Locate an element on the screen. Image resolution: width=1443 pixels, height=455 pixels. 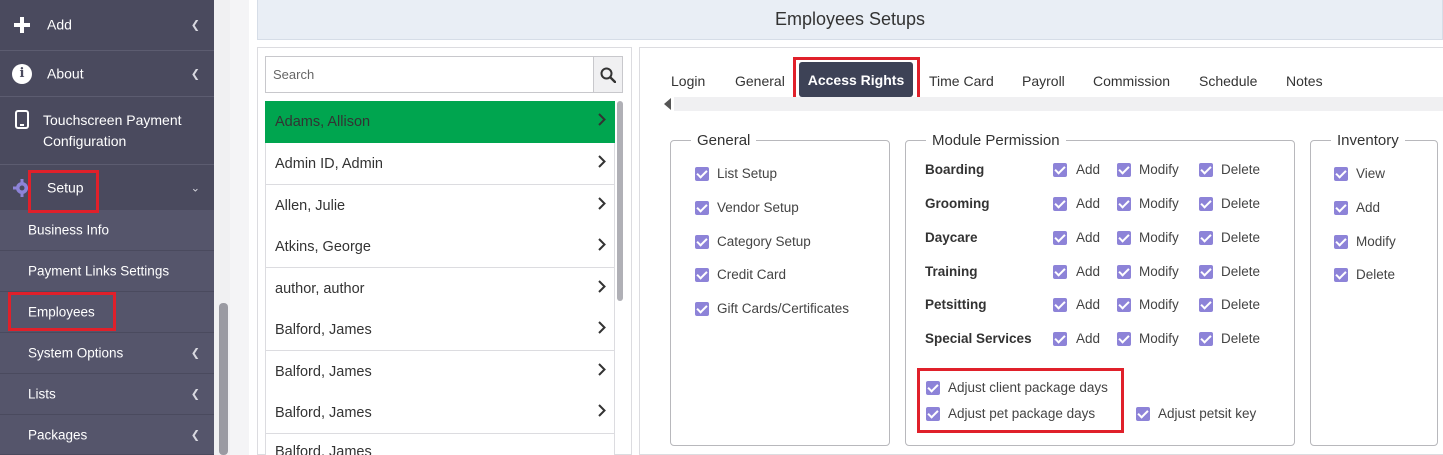
checkbox-training-modify is located at coordinates (1124, 272).